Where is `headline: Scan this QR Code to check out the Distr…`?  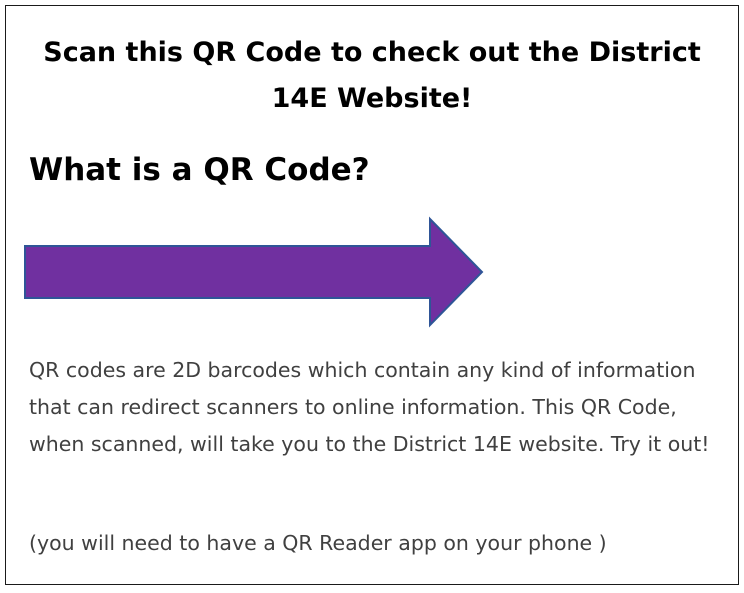
headline: Scan this QR Code to check out the Distr… is located at coordinates (372, 75).